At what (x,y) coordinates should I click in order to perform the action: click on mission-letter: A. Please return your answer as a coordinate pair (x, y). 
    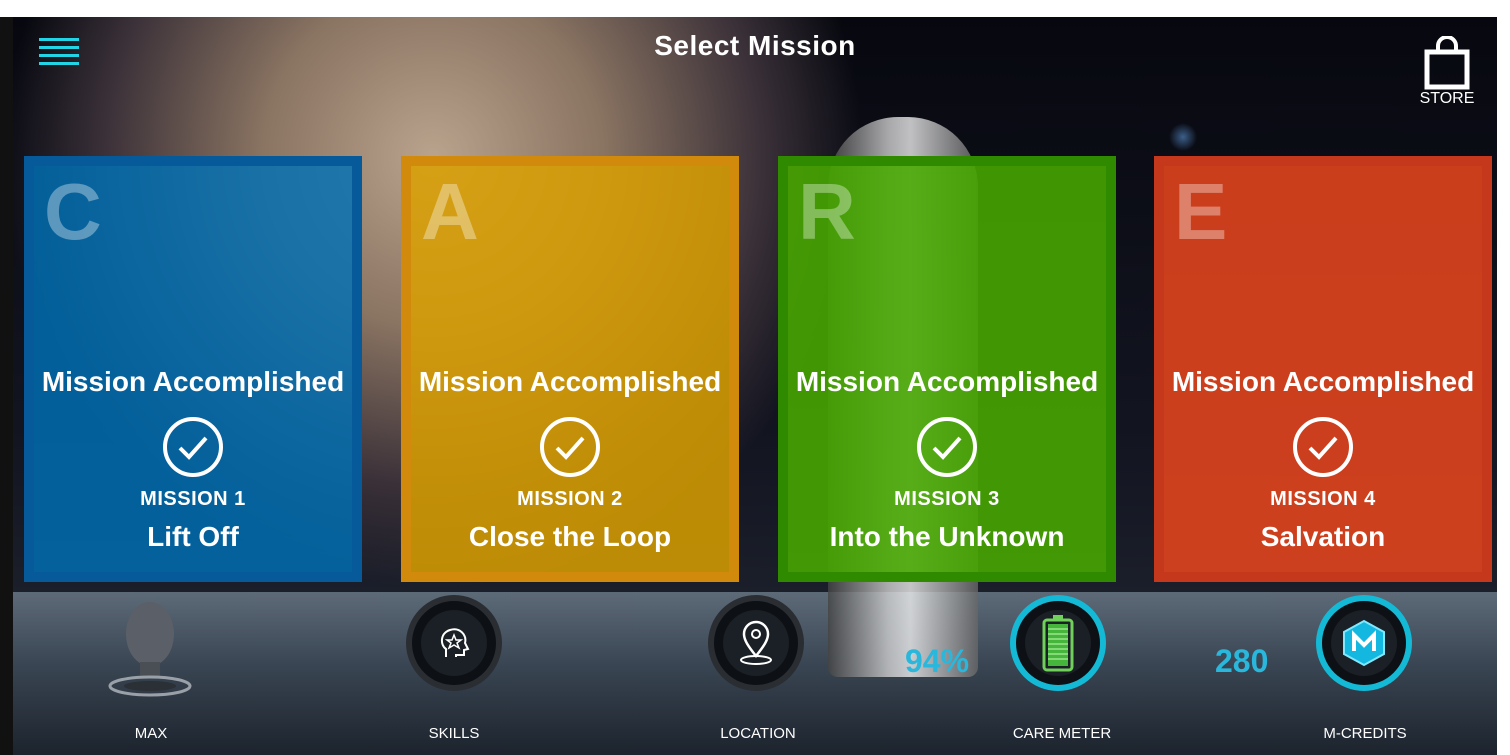
    Looking at the image, I should click on (450, 211).